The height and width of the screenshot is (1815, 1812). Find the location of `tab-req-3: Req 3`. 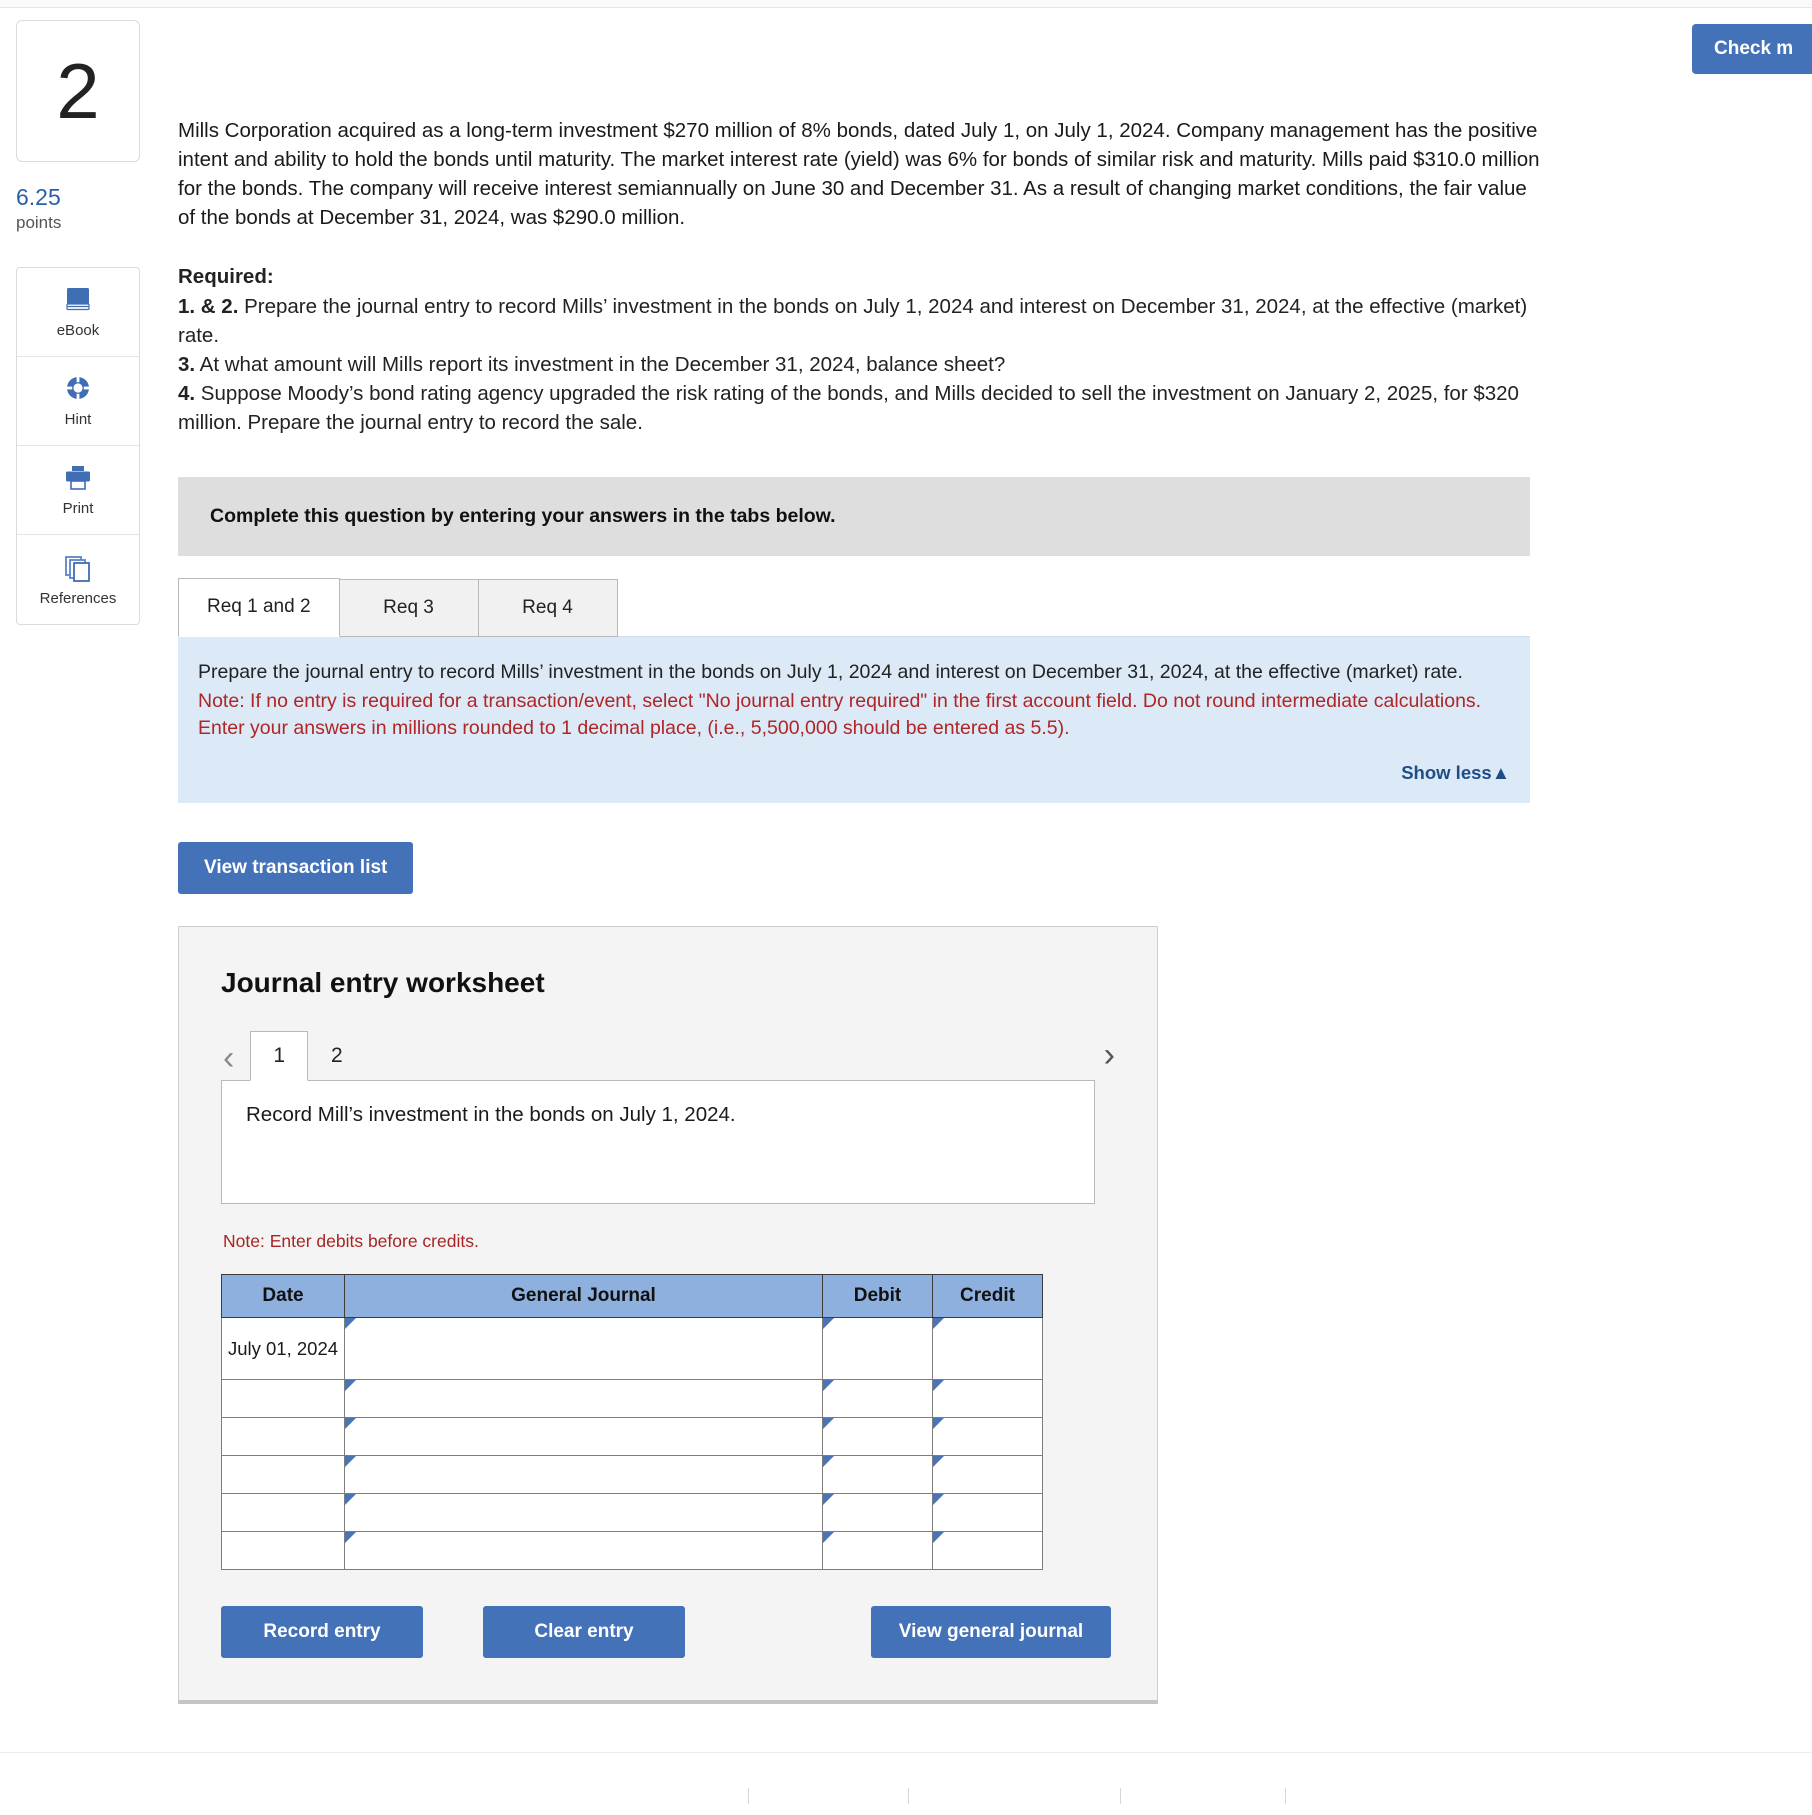

tab-req-3: Req 3 is located at coordinates (408, 608).